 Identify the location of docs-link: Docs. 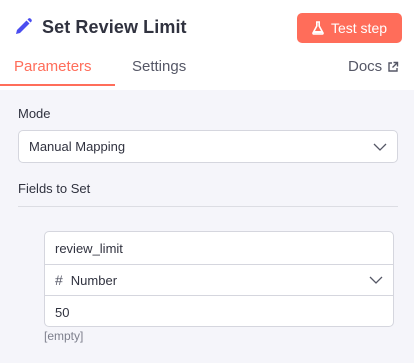
(373, 66).